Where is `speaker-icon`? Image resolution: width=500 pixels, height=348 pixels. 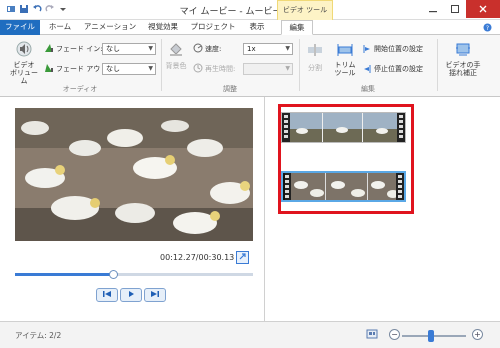
speaker-icon is located at coordinates (24, 50).